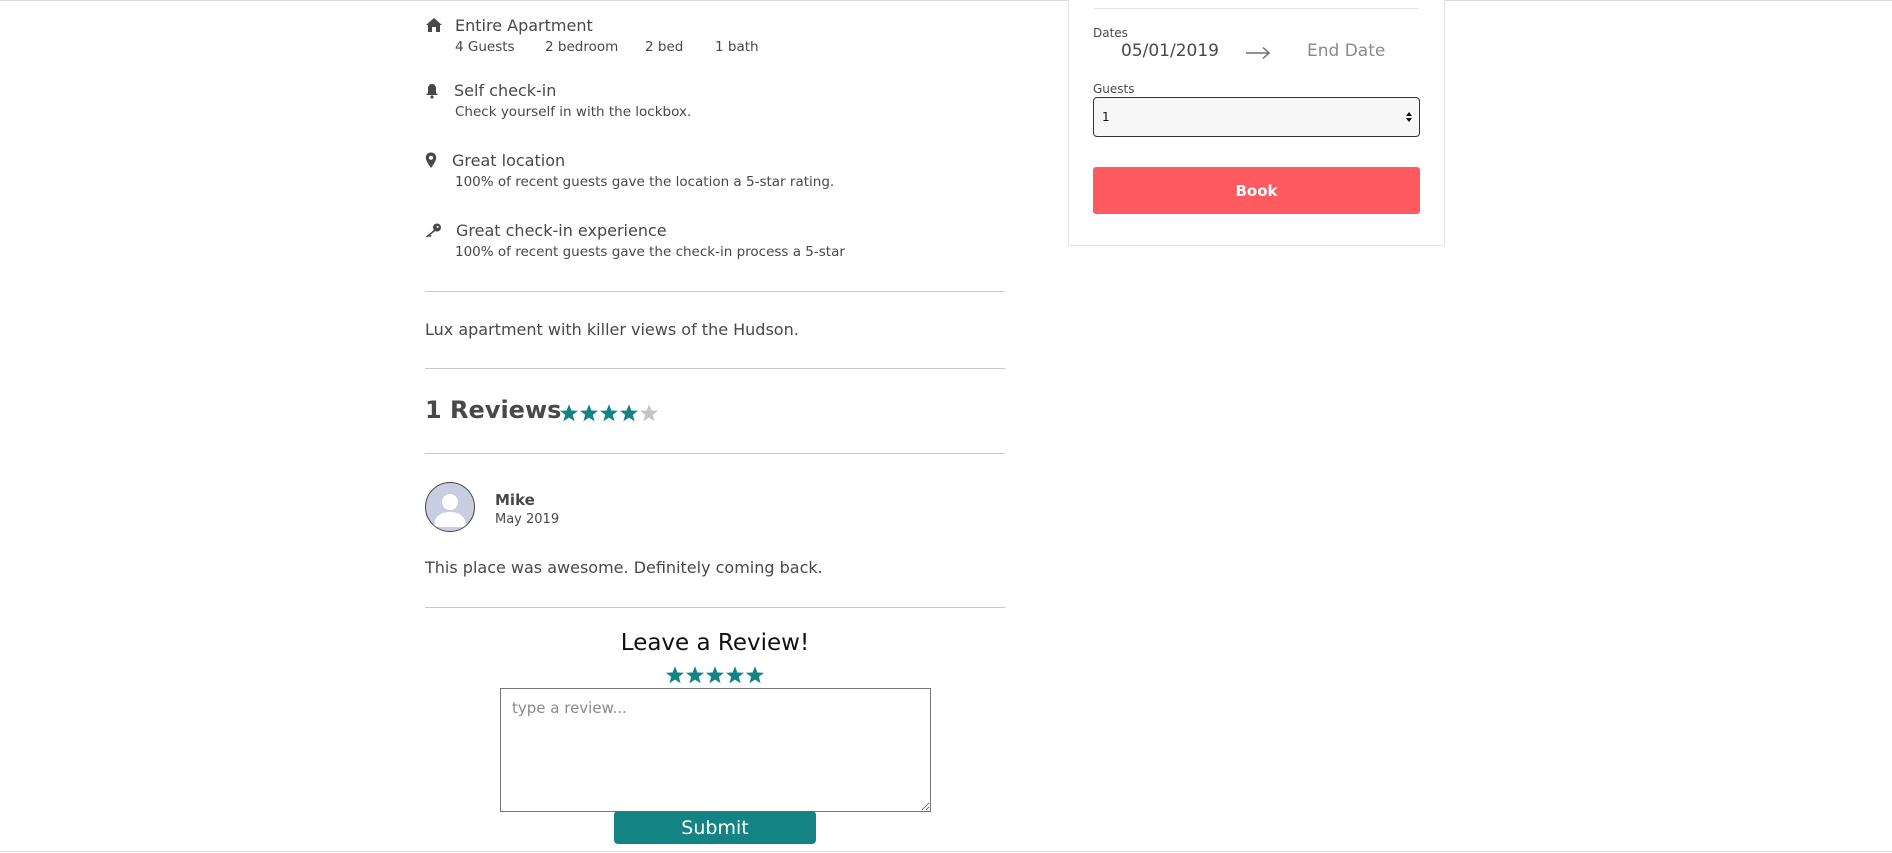  Describe the element at coordinates (1170, 51) in the screenshot. I see `start-date-field: 05/01/2019` at that location.